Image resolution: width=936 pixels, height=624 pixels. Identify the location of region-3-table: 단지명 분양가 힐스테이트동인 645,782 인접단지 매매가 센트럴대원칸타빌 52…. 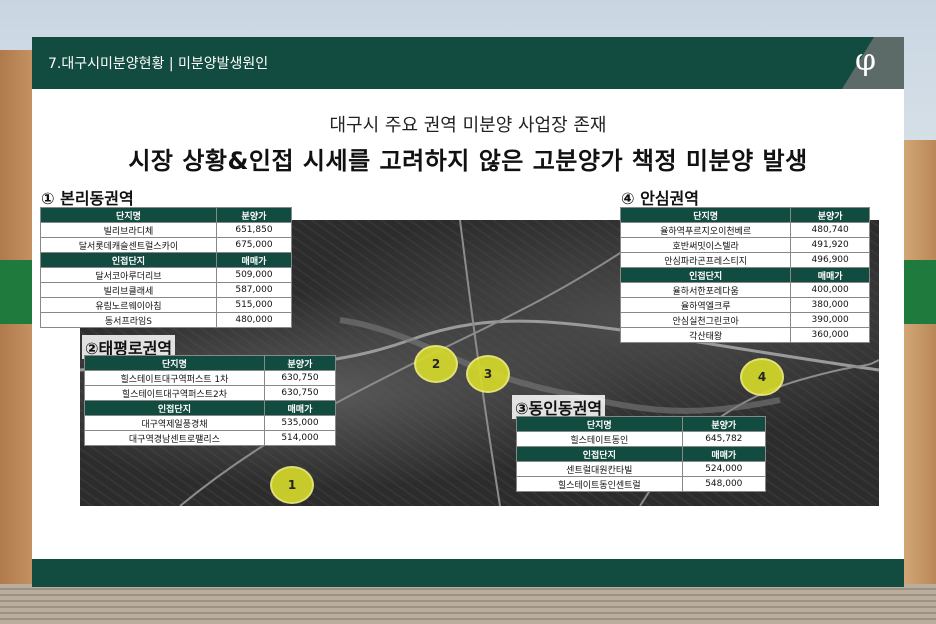
(641, 454).